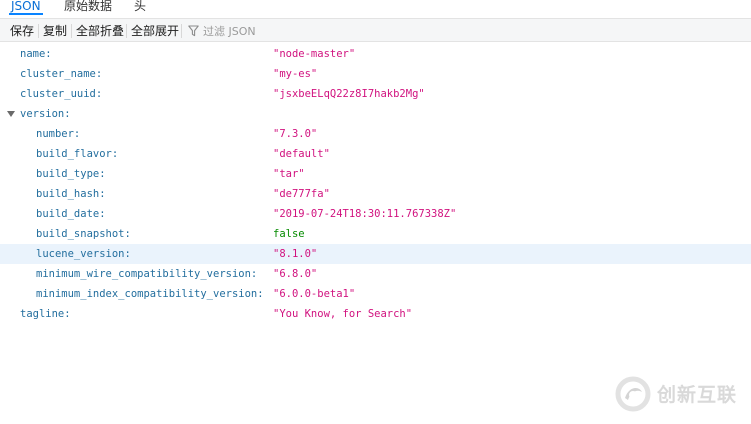 The height and width of the screenshot is (424, 751). What do you see at coordinates (150, 294) in the screenshot?
I see `json-key: minimum_index_compatibility_version:` at bounding box center [150, 294].